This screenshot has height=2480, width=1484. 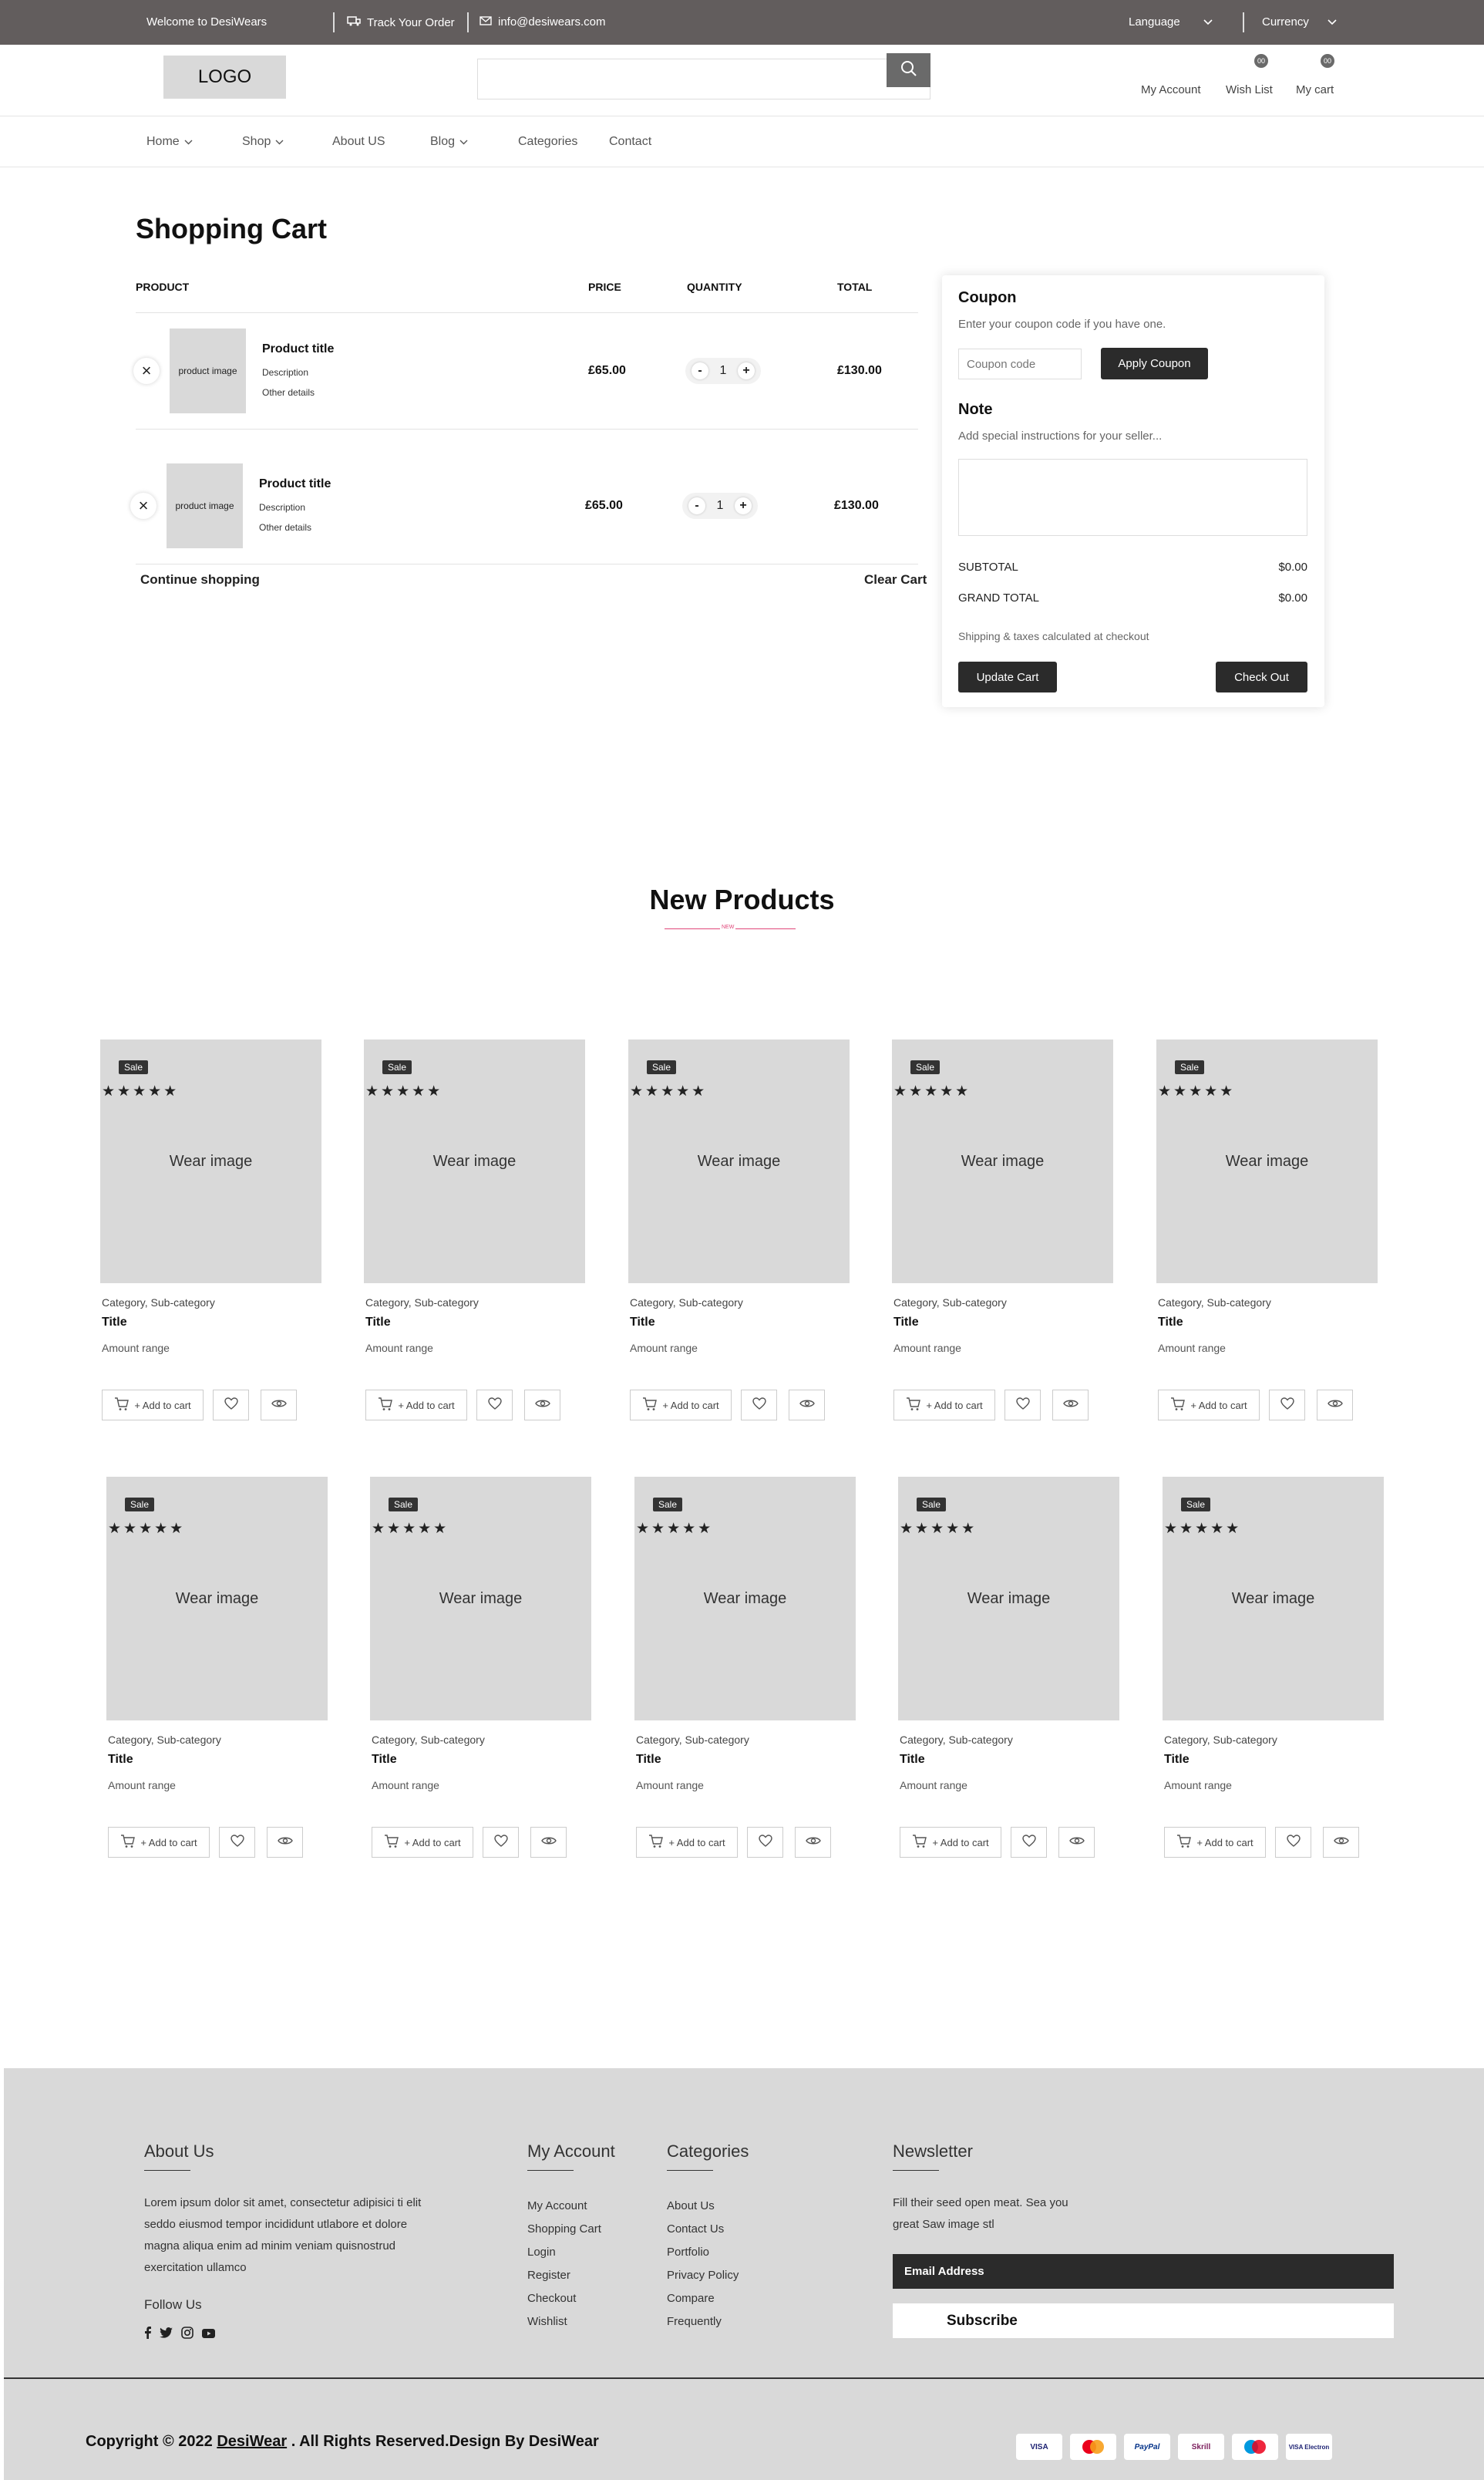 I want to click on nav-about: About US, so click(x=358, y=142).